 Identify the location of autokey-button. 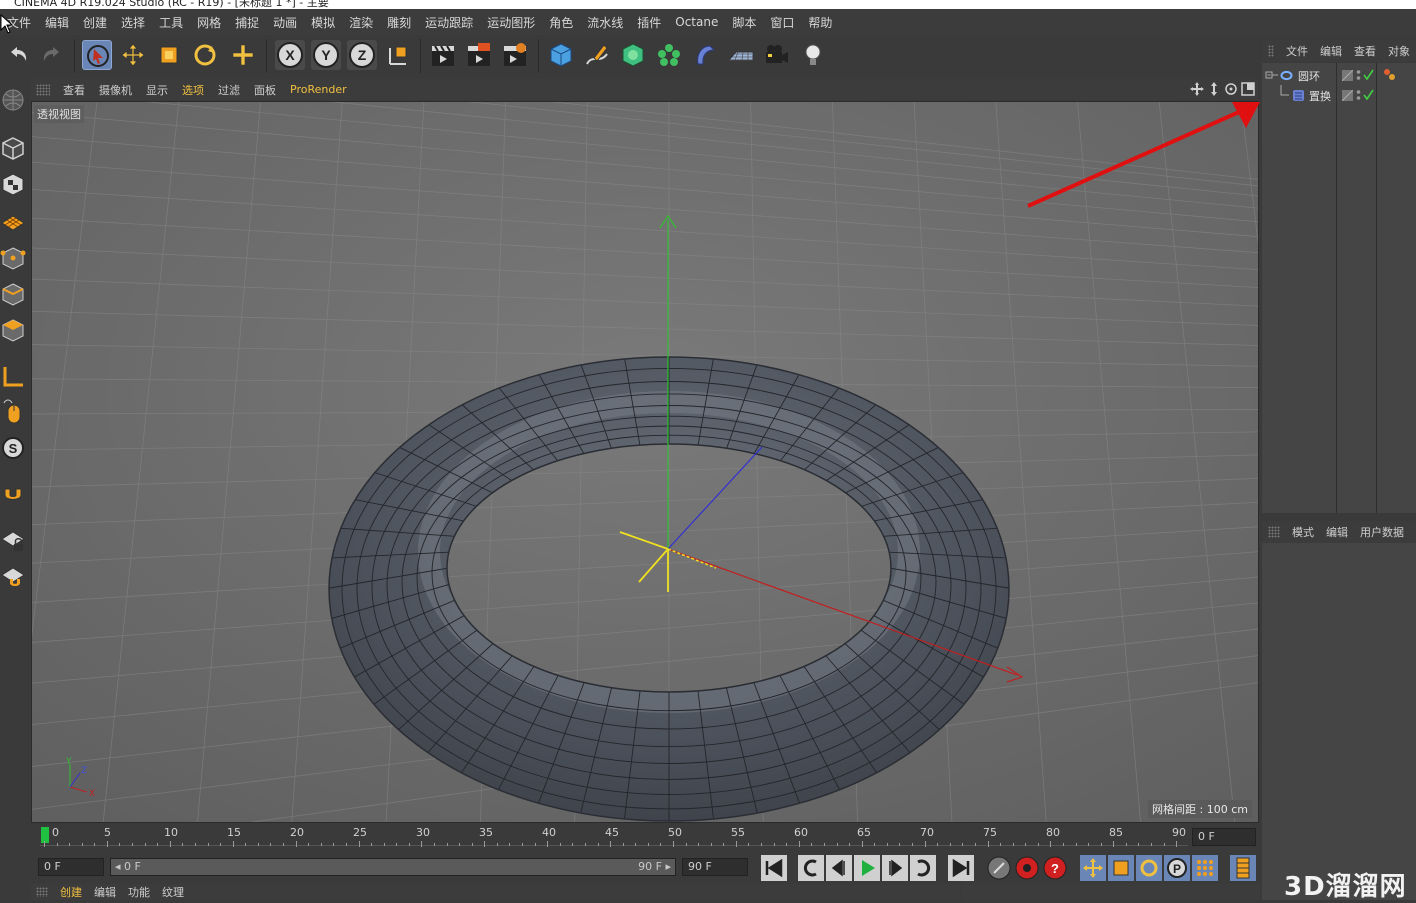
(1027, 868).